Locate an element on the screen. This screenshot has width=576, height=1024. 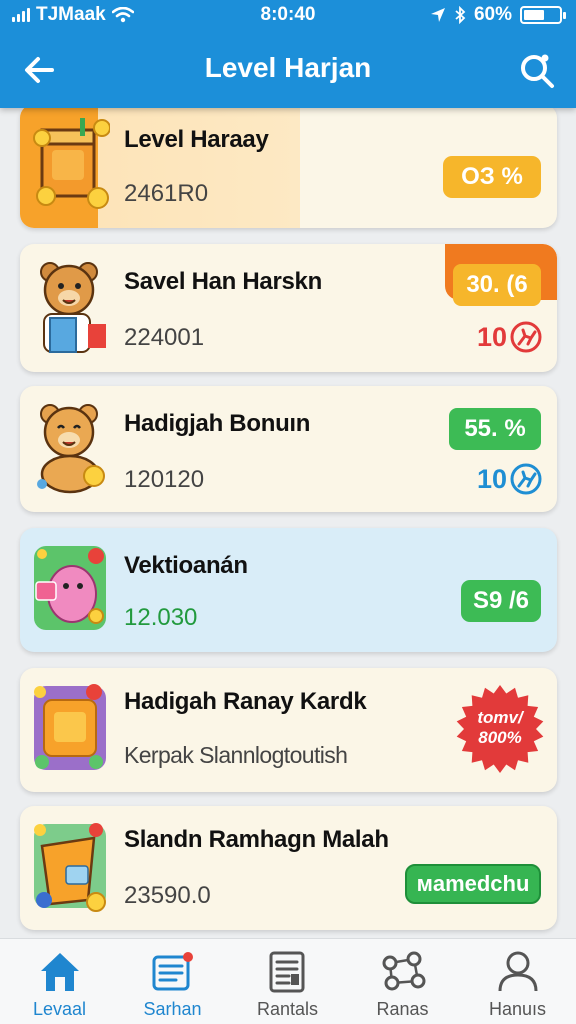
home-icon is located at coordinates (60, 972).